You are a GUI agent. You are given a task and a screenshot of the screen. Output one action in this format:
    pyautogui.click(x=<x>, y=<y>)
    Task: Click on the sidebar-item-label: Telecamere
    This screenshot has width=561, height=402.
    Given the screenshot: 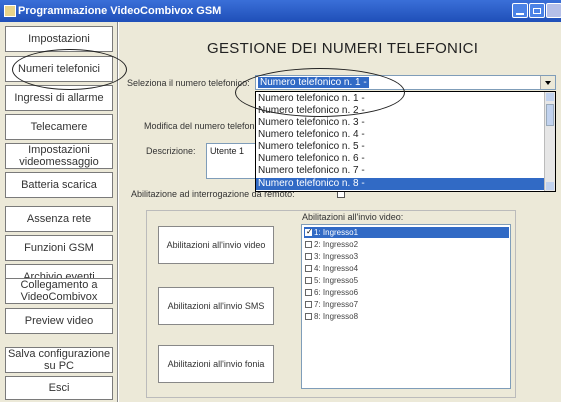 What is the action you would take?
    pyautogui.click(x=59, y=127)
    